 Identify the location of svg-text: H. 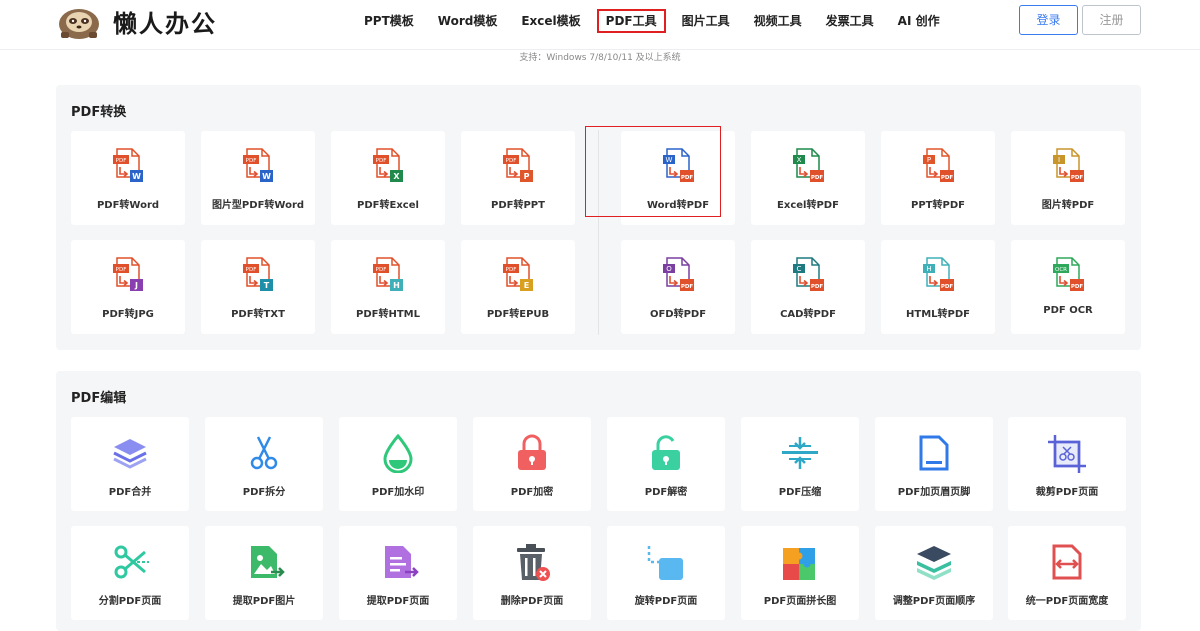
(928, 269).